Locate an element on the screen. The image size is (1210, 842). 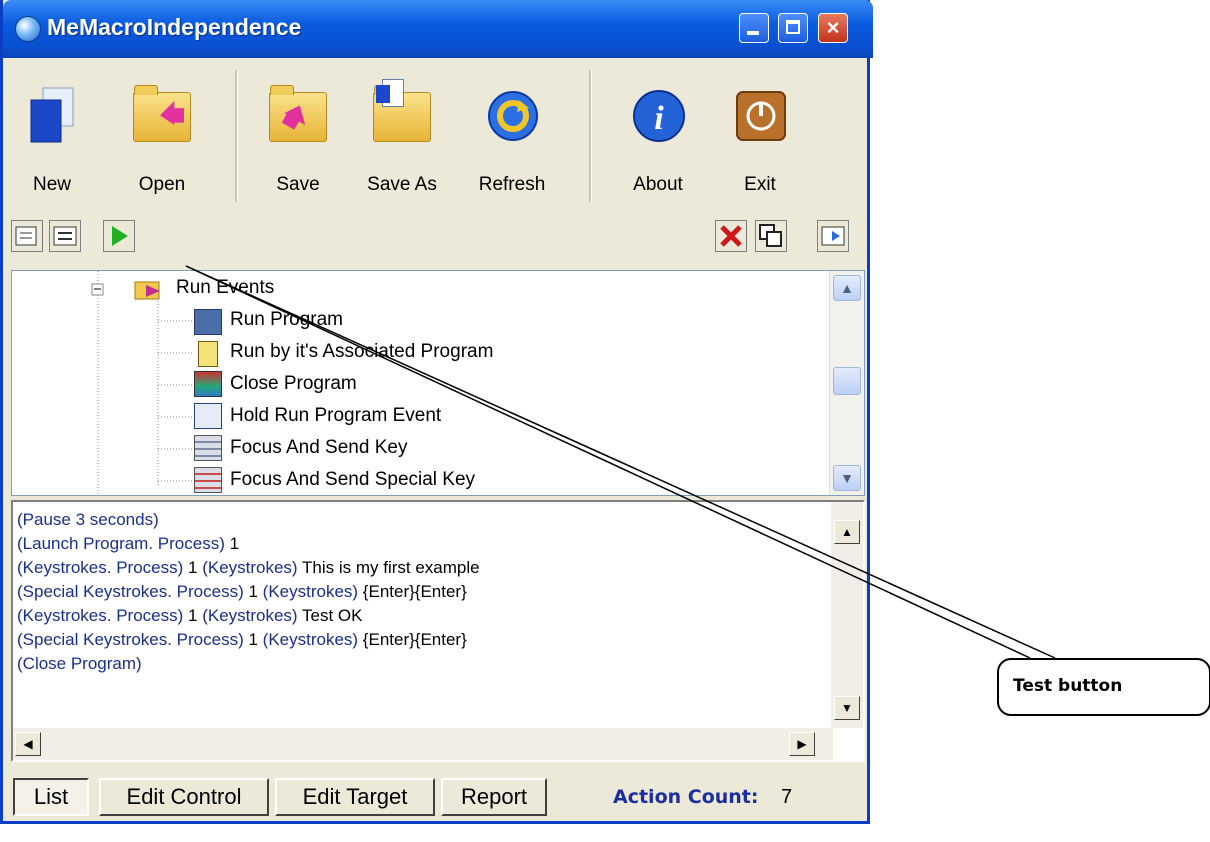
action-list-row: (Close Program) is located at coordinates (79, 664).